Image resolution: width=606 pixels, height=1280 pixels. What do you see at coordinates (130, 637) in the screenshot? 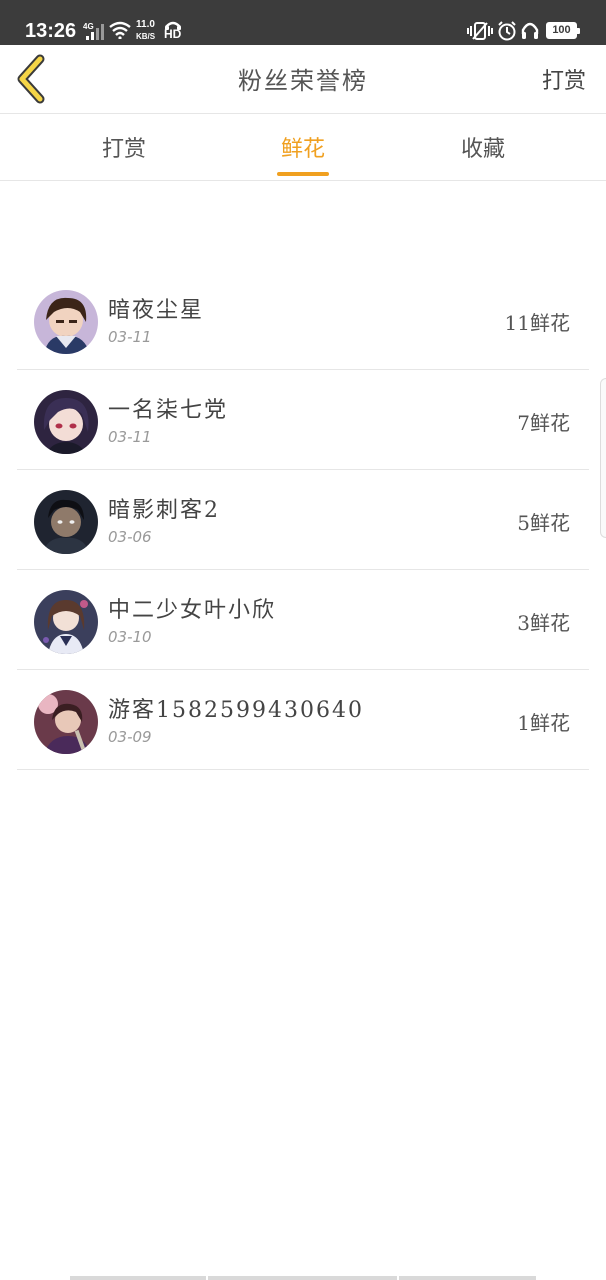
I see `fan-date: 03-10` at bounding box center [130, 637].